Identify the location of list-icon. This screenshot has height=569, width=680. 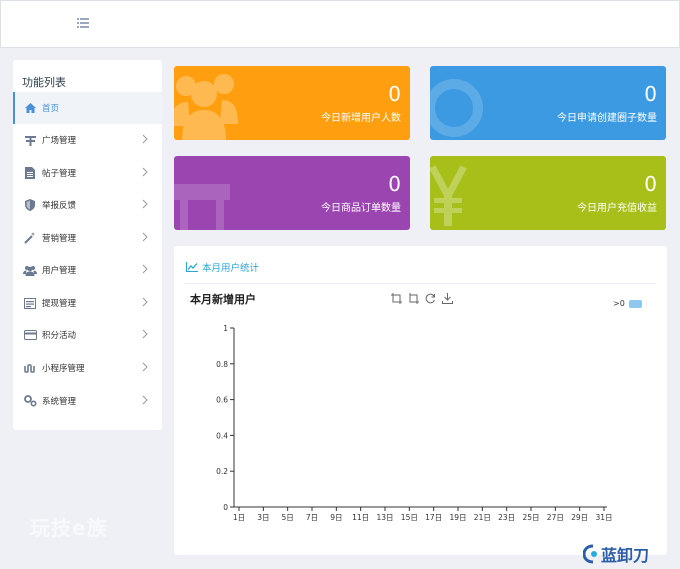
(83, 23).